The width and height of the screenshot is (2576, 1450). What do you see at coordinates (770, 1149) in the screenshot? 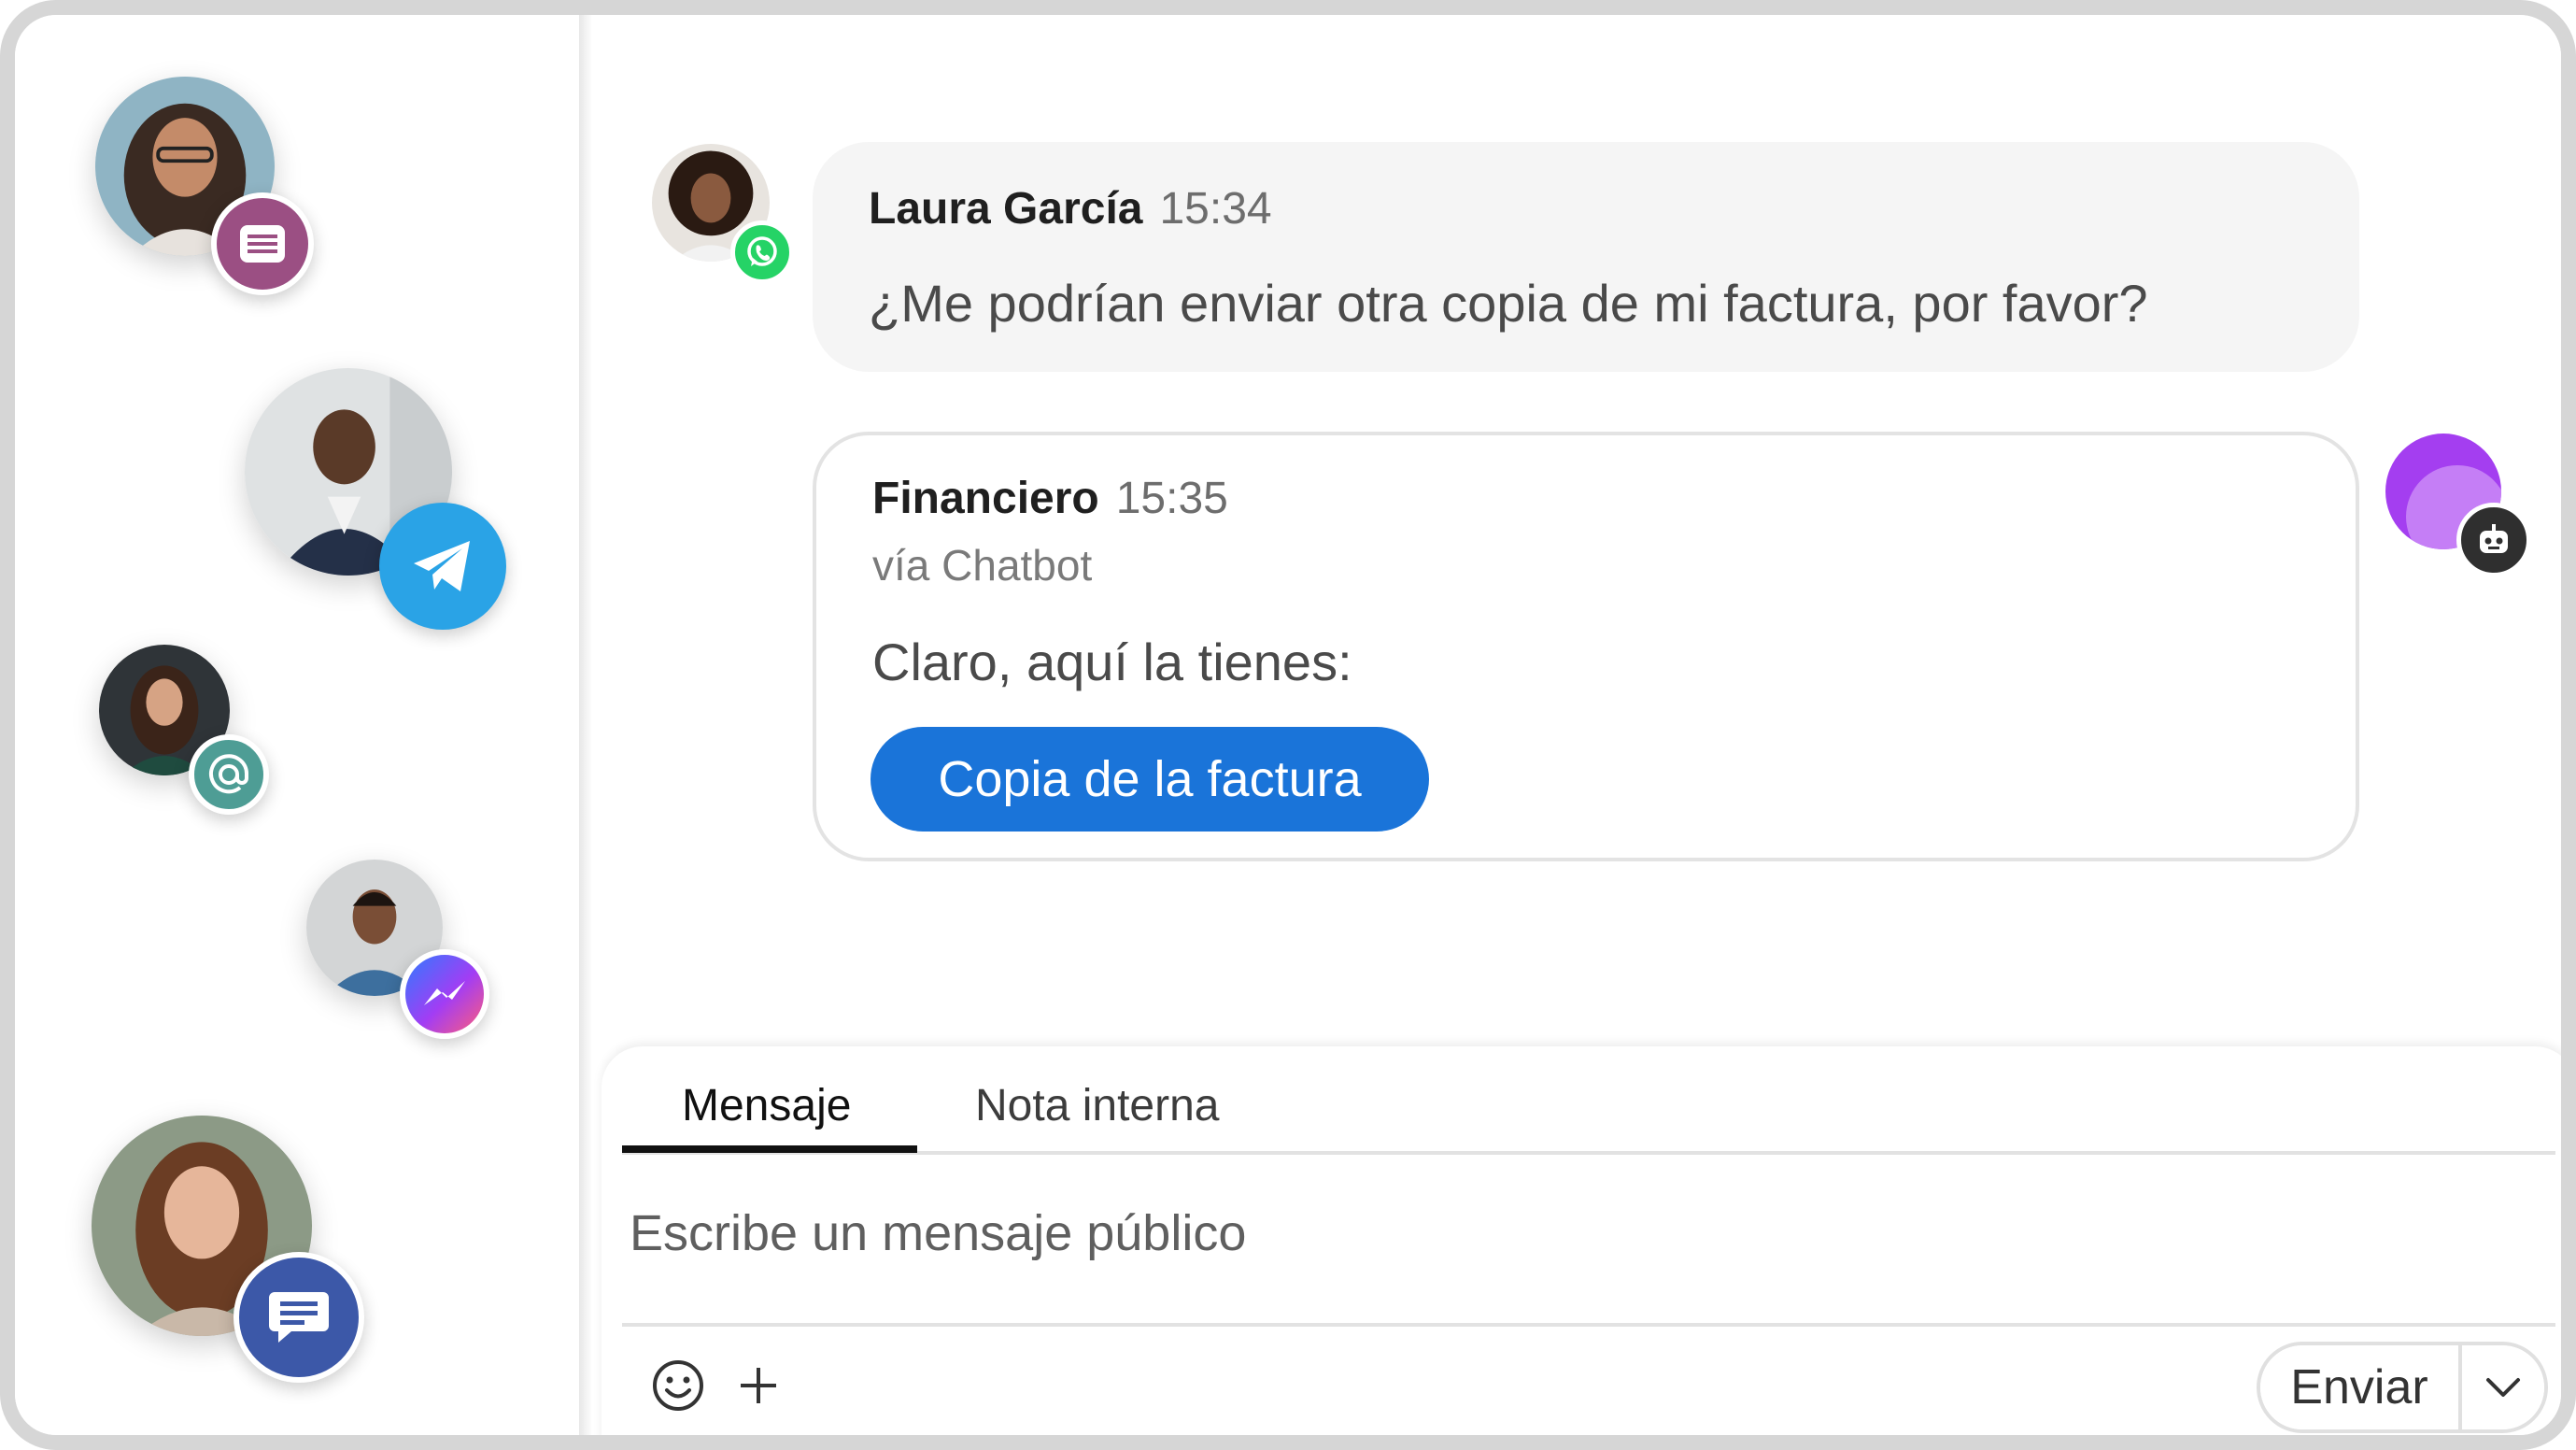
I see `active-tab-indicator` at bounding box center [770, 1149].